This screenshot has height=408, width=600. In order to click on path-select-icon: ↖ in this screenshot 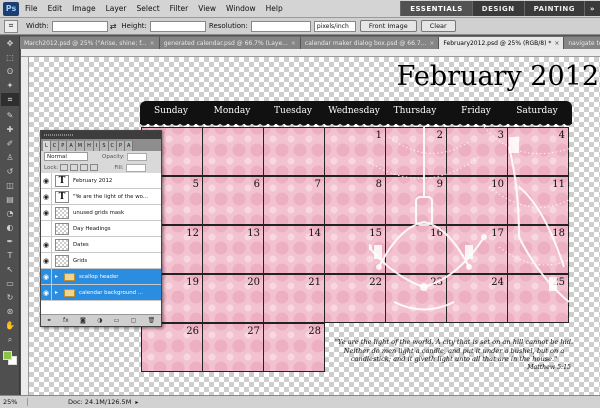, I will do `click(10, 269)`.